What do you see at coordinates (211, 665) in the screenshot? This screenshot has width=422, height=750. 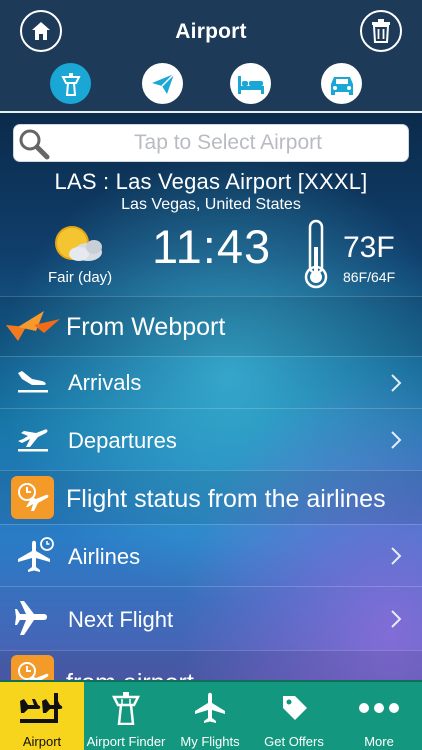 I see `section-from-airport: from airport` at bounding box center [211, 665].